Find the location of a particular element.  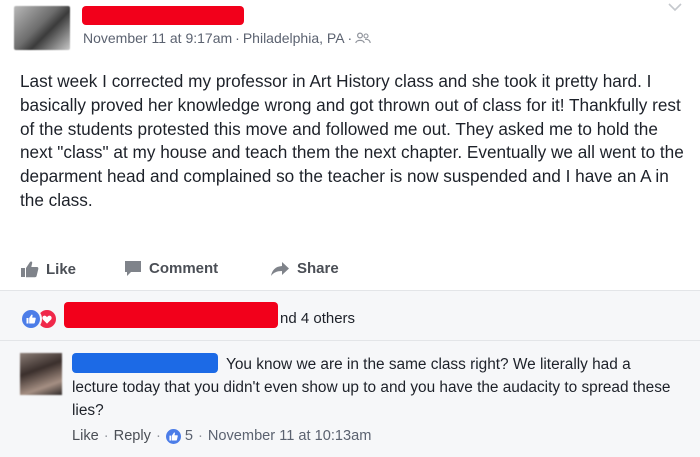

post-timestamp: November 11 at 9:17am is located at coordinates (157, 38).